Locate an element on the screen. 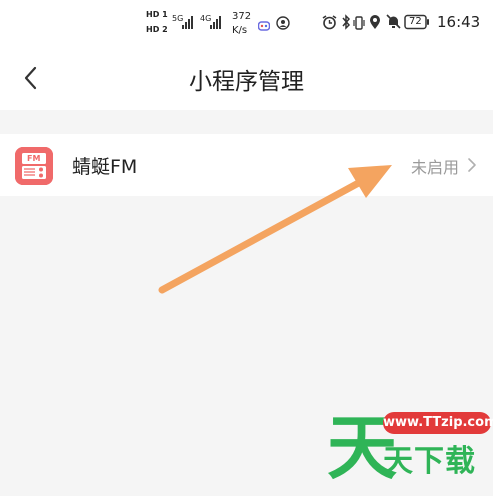  qingting-fm-app-icon: FM is located at coordinates (34, 166).